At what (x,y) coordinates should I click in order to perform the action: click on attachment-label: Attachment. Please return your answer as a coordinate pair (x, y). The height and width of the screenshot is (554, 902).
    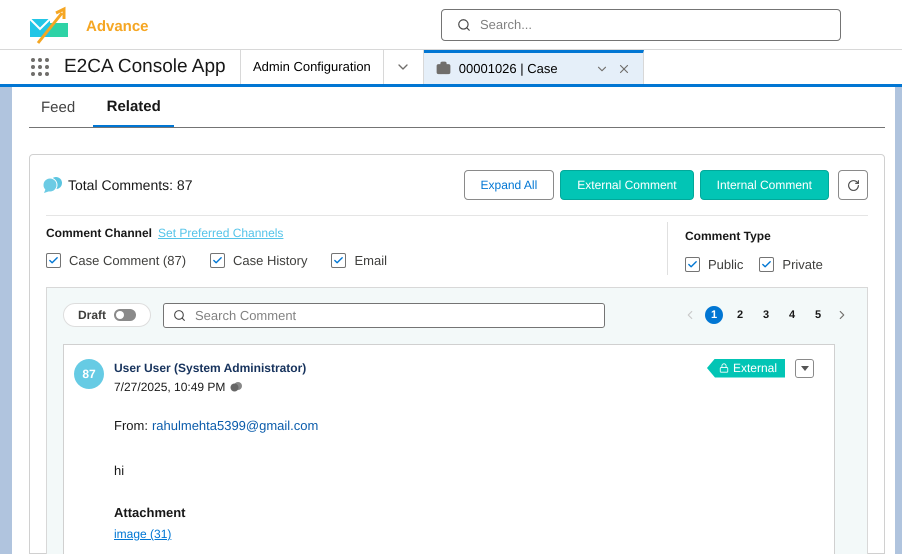
    Looking at the image, I should click on (150, 513).